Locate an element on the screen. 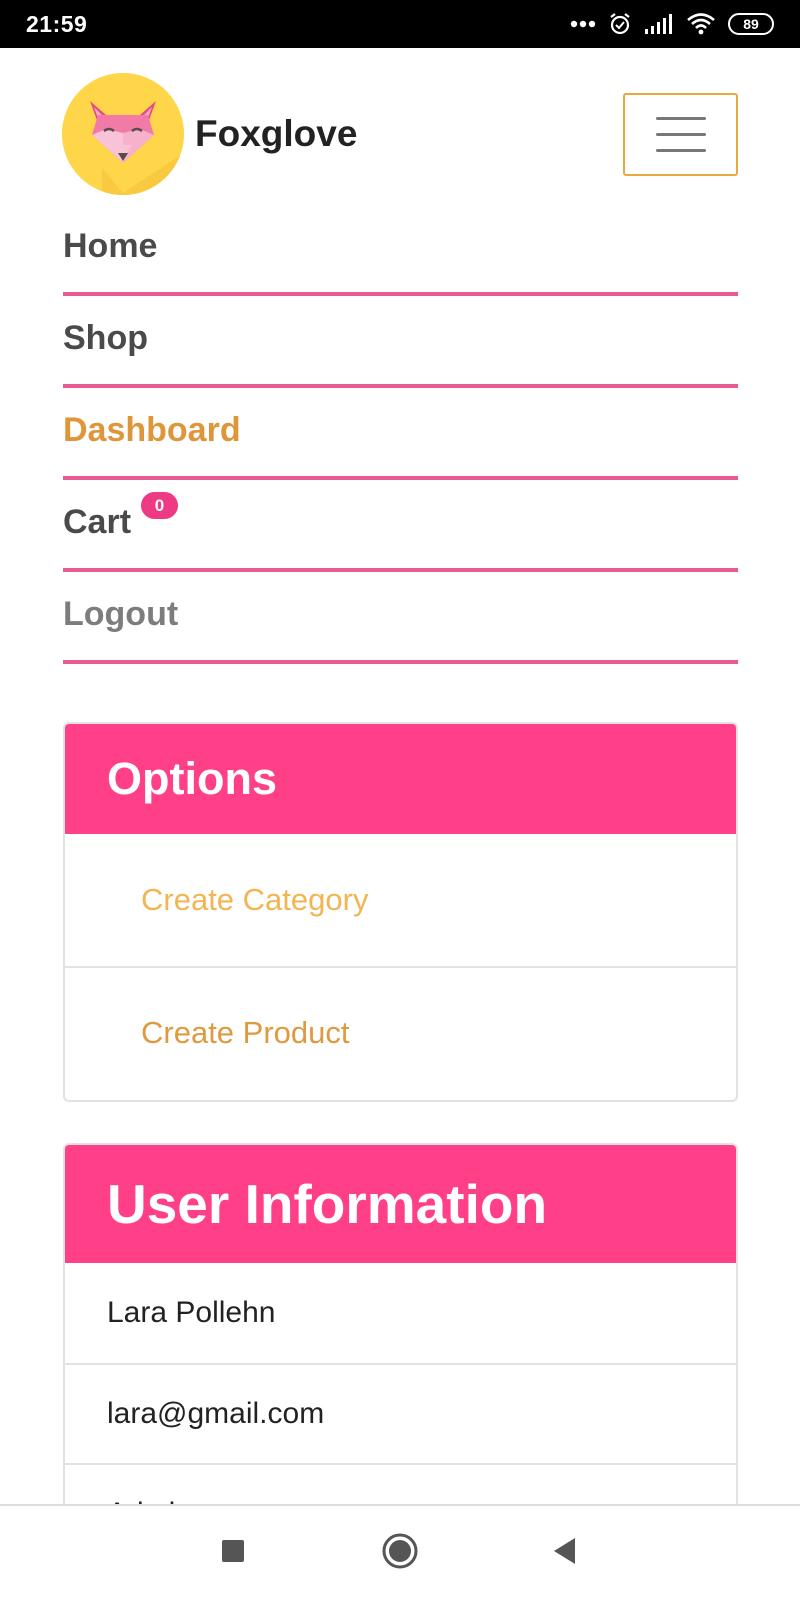 This screenshot has height=1600, width=800. nav-item-logout: Logout is located at coordinates (400, 618).